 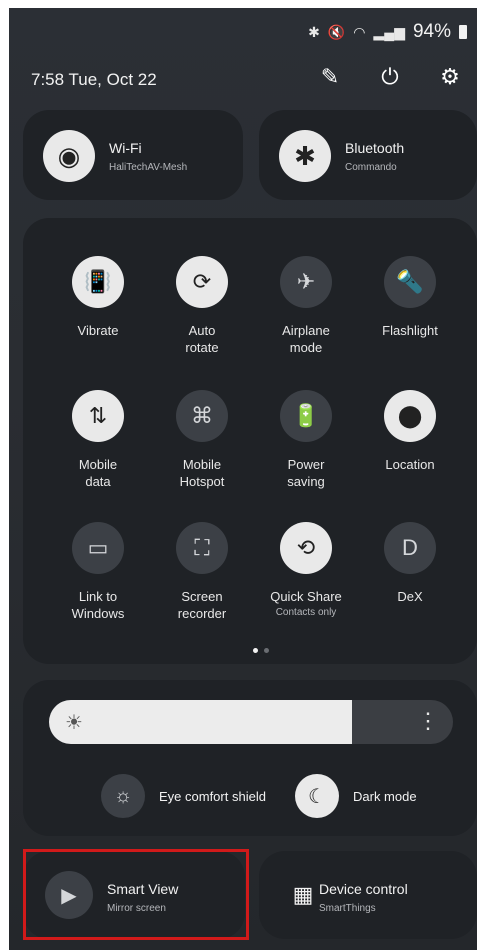 I want to click on tile-label: Airplane mode, so click(x=306, y=339).